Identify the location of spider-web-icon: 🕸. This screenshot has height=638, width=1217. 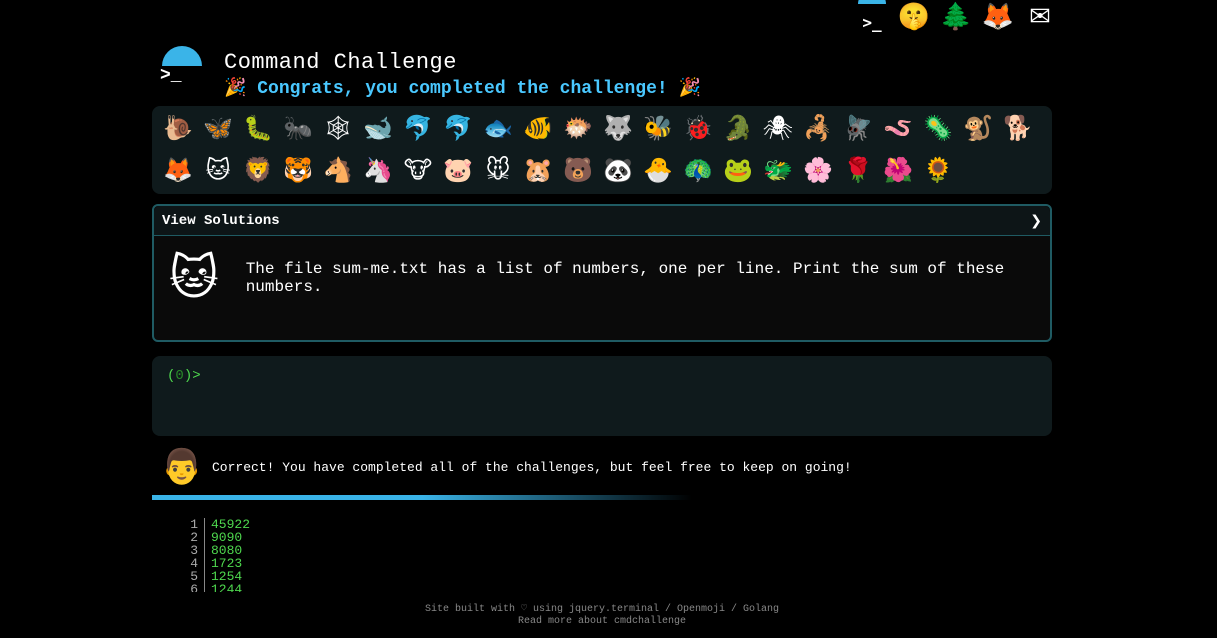
(338, 128).